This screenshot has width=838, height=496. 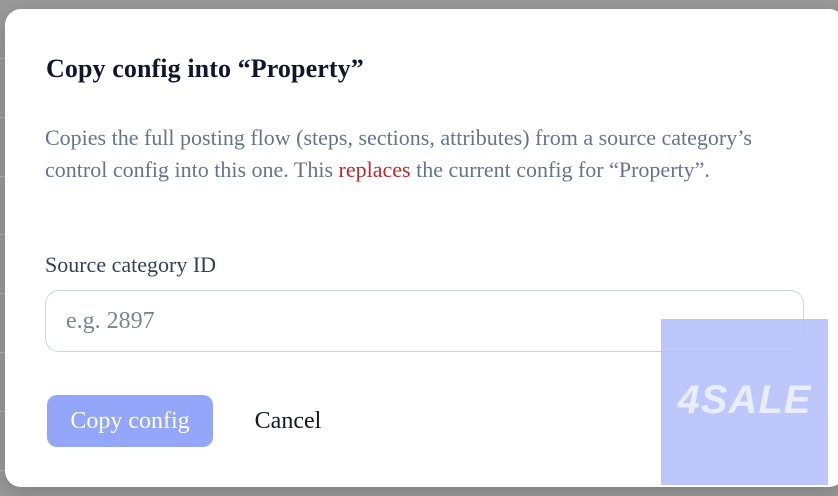 I want to click on source-category-id-label: Source category ID, so click(x=131, y=264).